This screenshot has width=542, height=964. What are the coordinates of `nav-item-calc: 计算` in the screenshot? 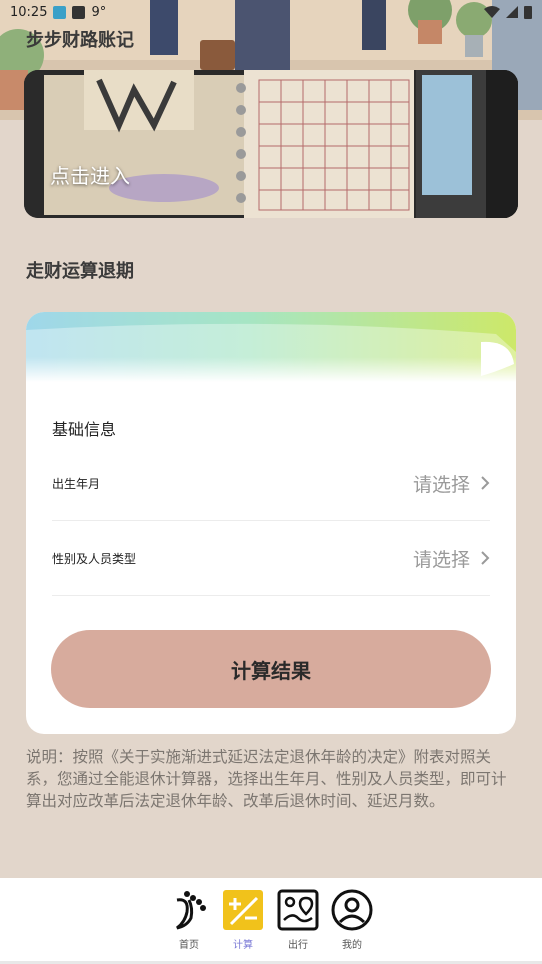 It's located at (243, 919).